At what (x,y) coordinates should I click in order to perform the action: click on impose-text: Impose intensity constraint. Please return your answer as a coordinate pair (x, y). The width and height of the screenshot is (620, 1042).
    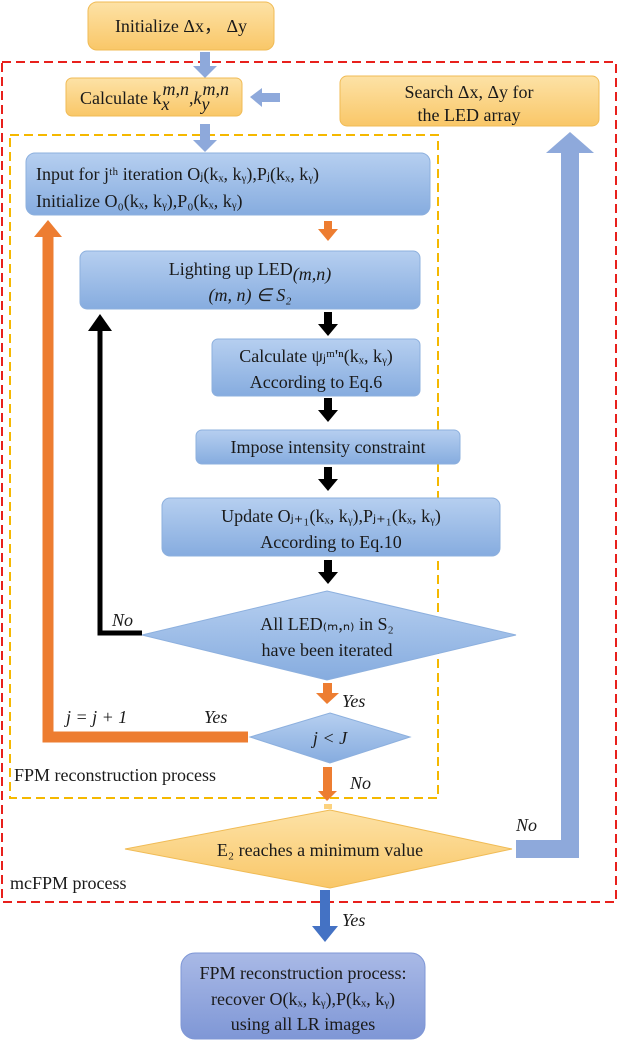
    Looking at the image, I should click on (328, 447).